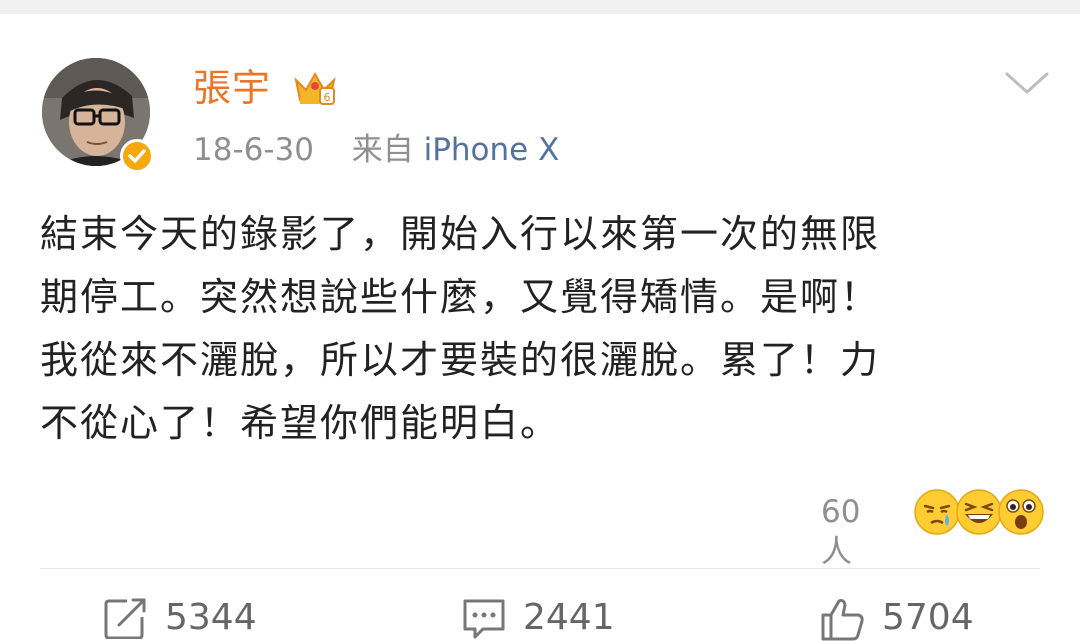 This screenshot has height=641, width=1080. Describe the element at coordinates (300, 423) in the screenshot. I see `post-text-line: 不從心了！希望你們能明白。` at that location.